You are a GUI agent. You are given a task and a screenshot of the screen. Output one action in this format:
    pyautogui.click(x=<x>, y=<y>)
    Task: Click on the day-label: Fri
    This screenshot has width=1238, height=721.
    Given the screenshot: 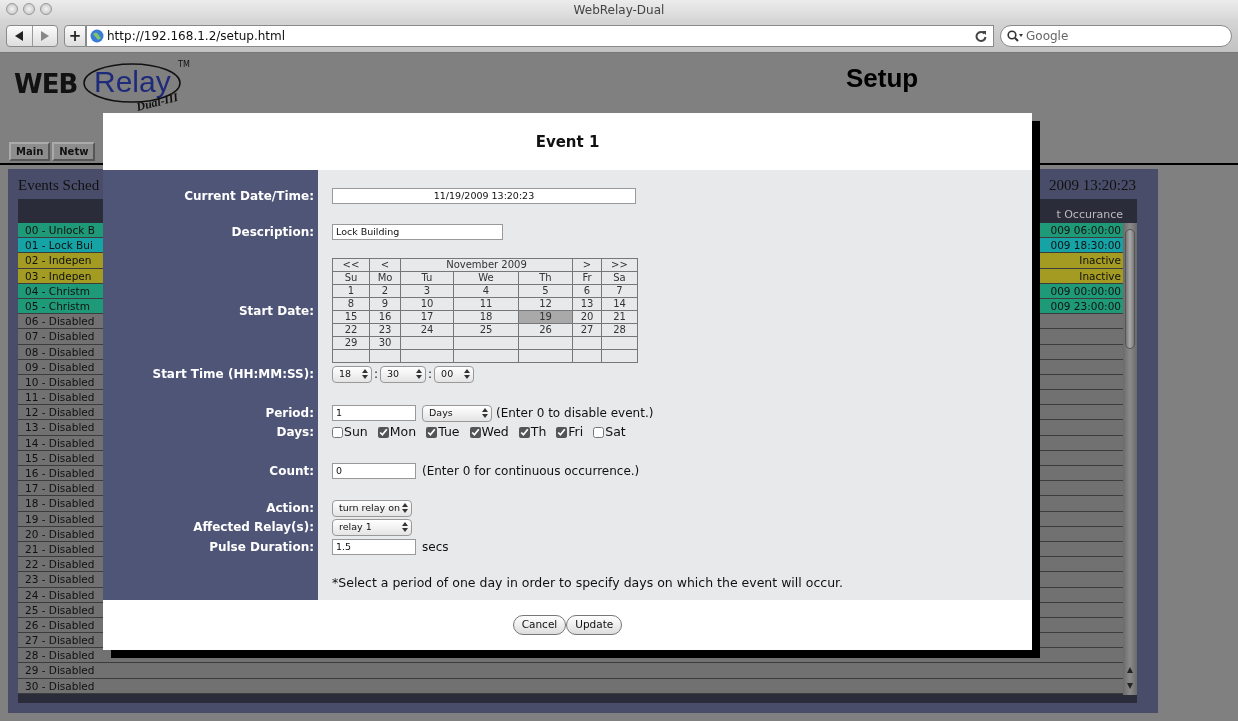 What is the action you would take?
    pyautogui.click(x=576, y=432)
    